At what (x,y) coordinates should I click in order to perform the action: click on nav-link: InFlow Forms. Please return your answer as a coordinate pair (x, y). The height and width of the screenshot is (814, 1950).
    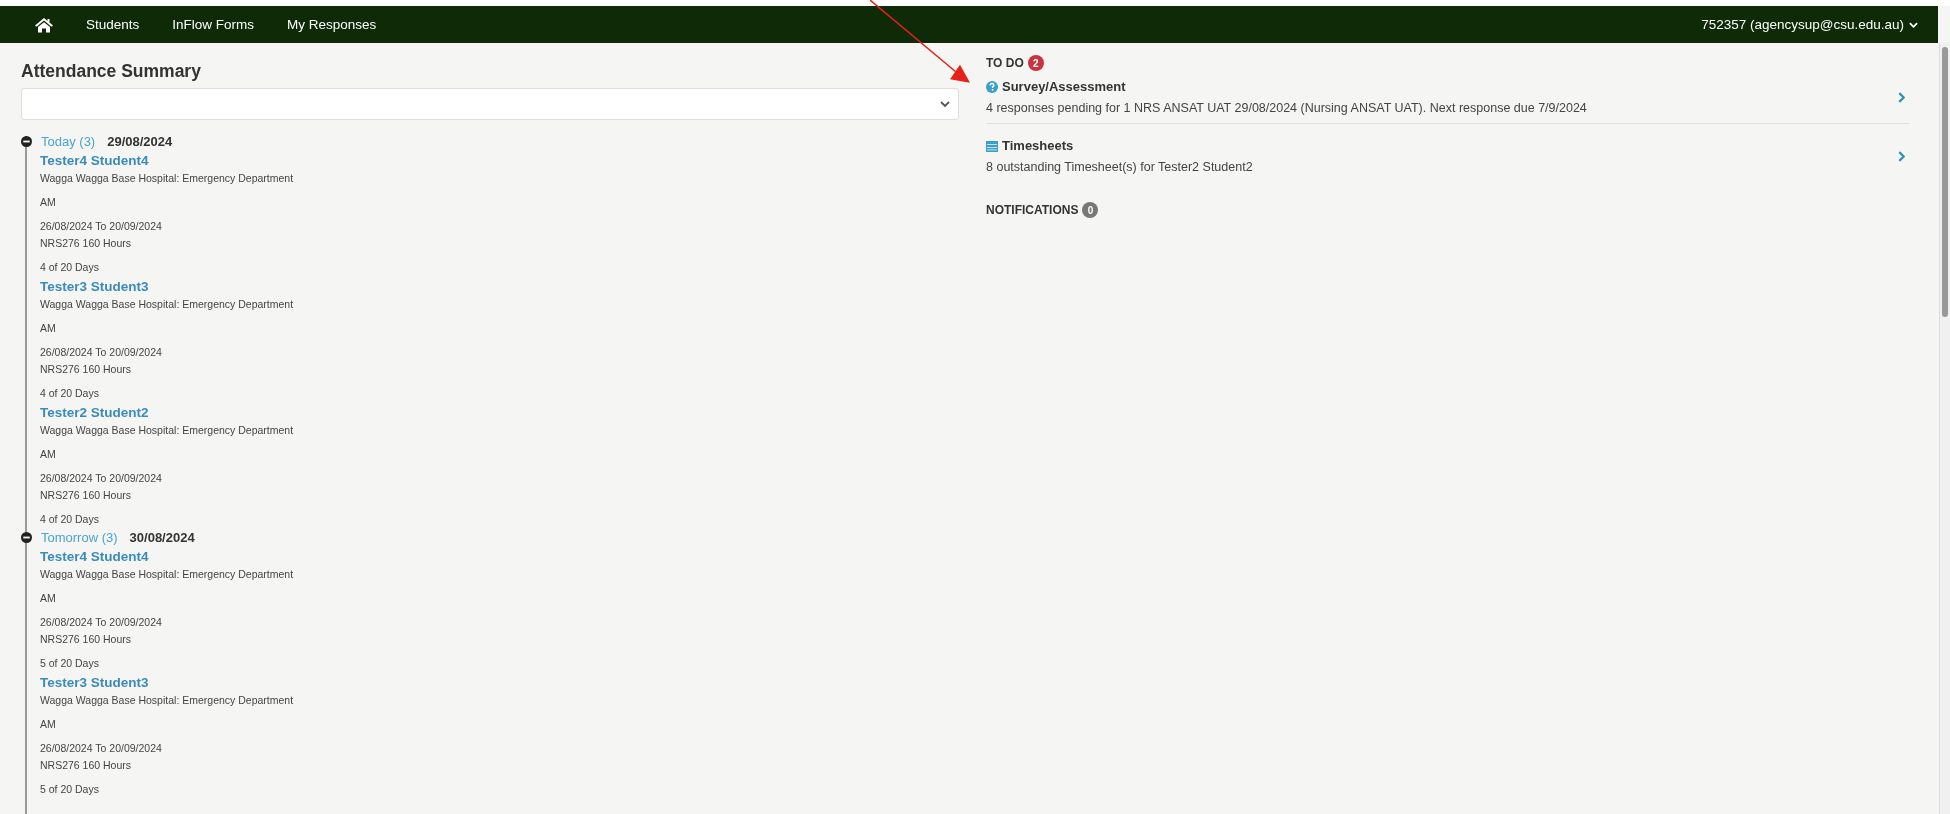
    Looking at the image, I should click on (213, 24).